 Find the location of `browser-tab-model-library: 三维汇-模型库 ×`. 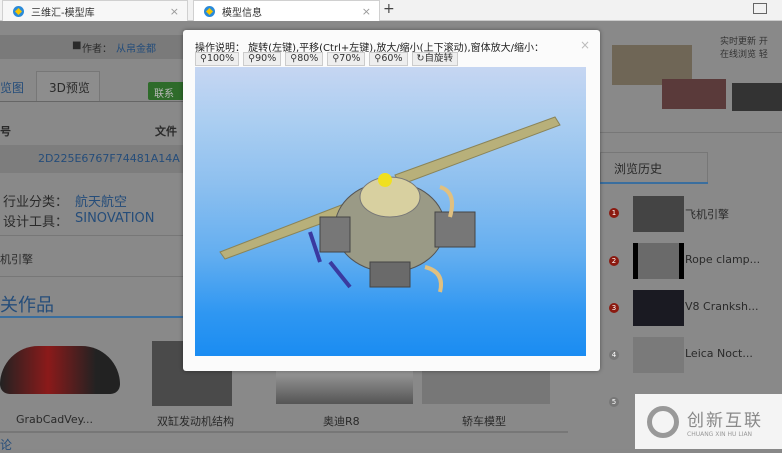

browser-tab-model-library: 三维汇-模型库 × is located at coordinates (95, 10).